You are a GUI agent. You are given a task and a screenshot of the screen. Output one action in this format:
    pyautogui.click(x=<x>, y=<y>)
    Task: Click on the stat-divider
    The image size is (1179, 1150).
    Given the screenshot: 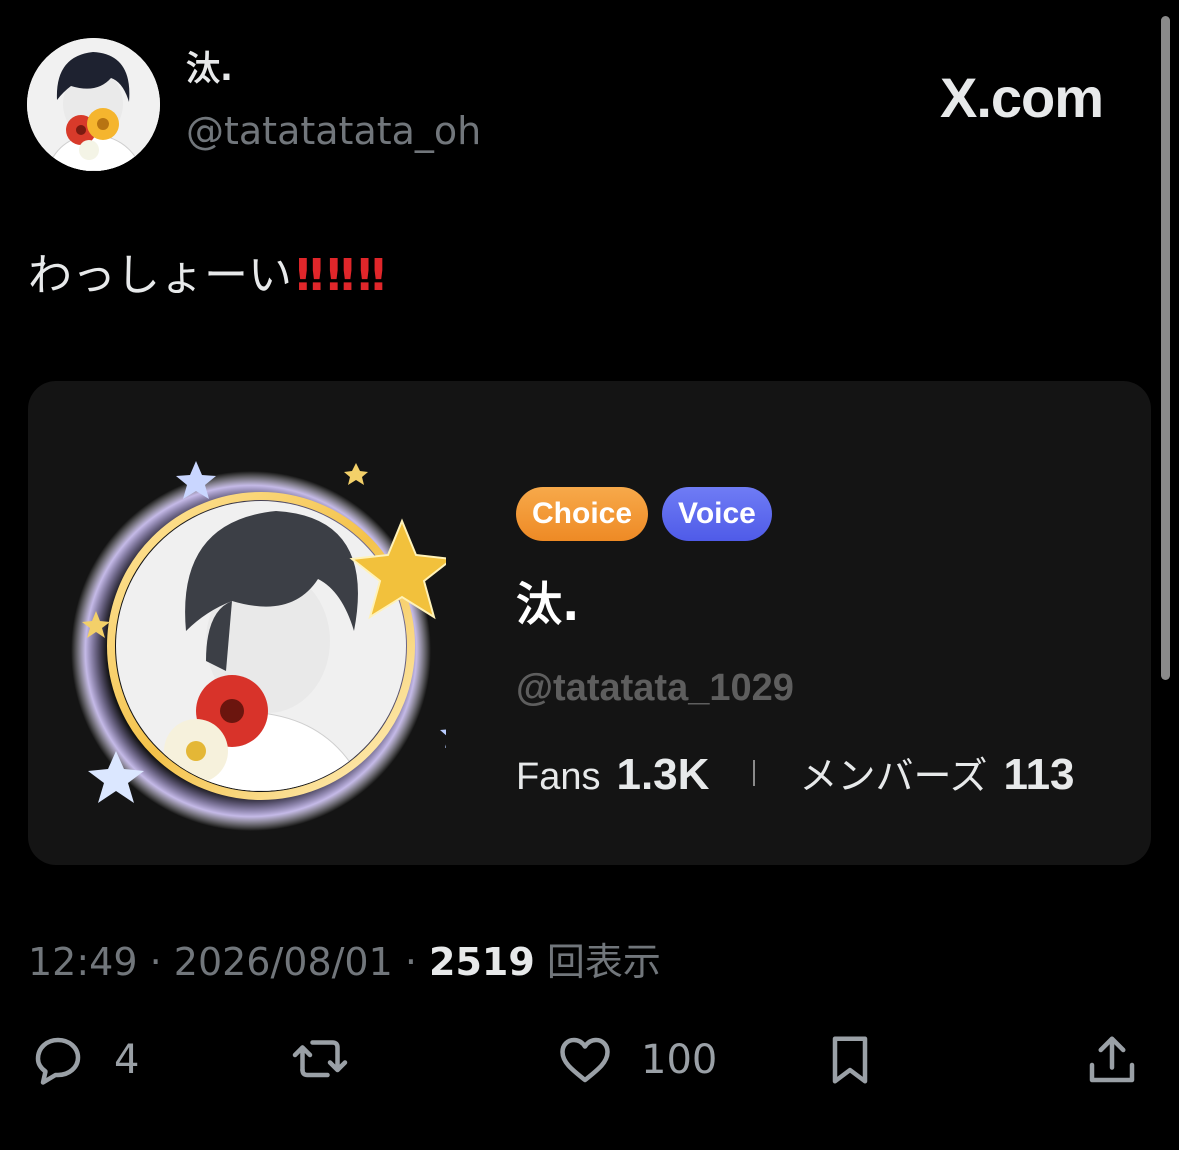 What is the action you would take?
    pyautogui.click(x=754, y=772)
    